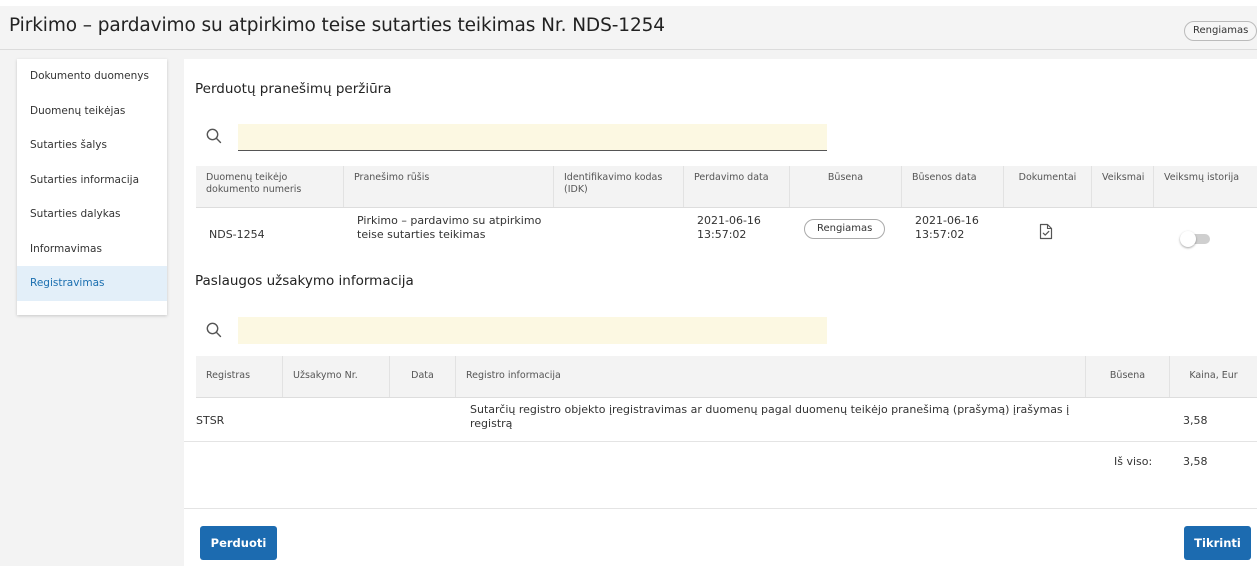 This screenshot has width=1257, height=566. Describe the element at coordinates (92, 249) in the screenshot. I see `sidebar-item-informavimas: Informavimas` at that location.